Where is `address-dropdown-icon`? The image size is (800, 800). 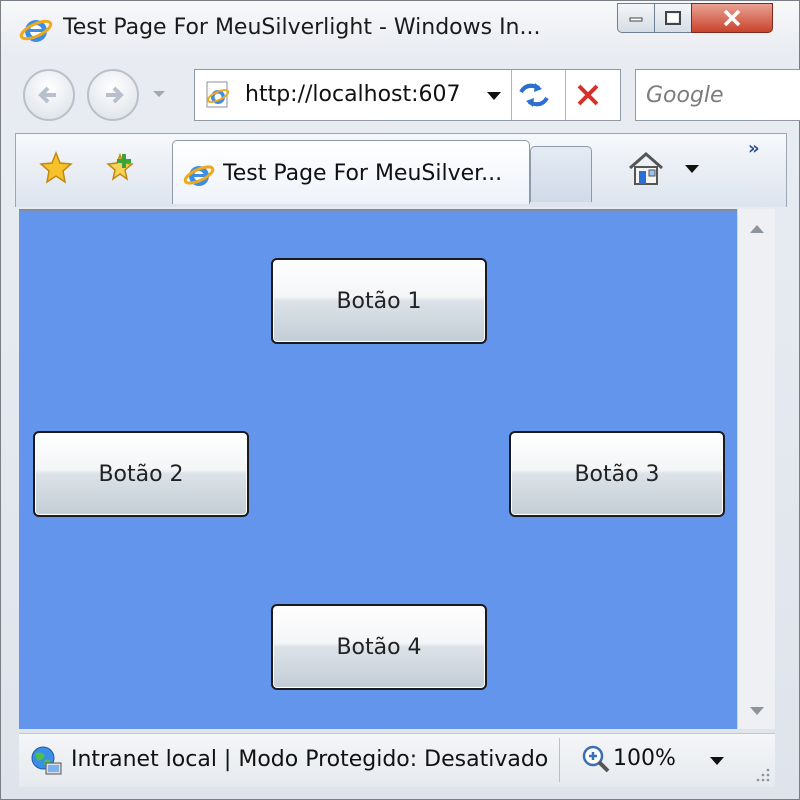 address-dropdown-icon is located at coordinates (494, 96).